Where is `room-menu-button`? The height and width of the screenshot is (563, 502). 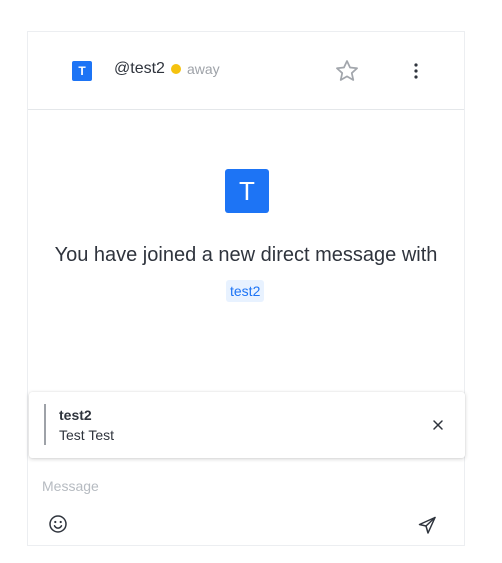
room-menu-button is located at coordinates (416, 71).